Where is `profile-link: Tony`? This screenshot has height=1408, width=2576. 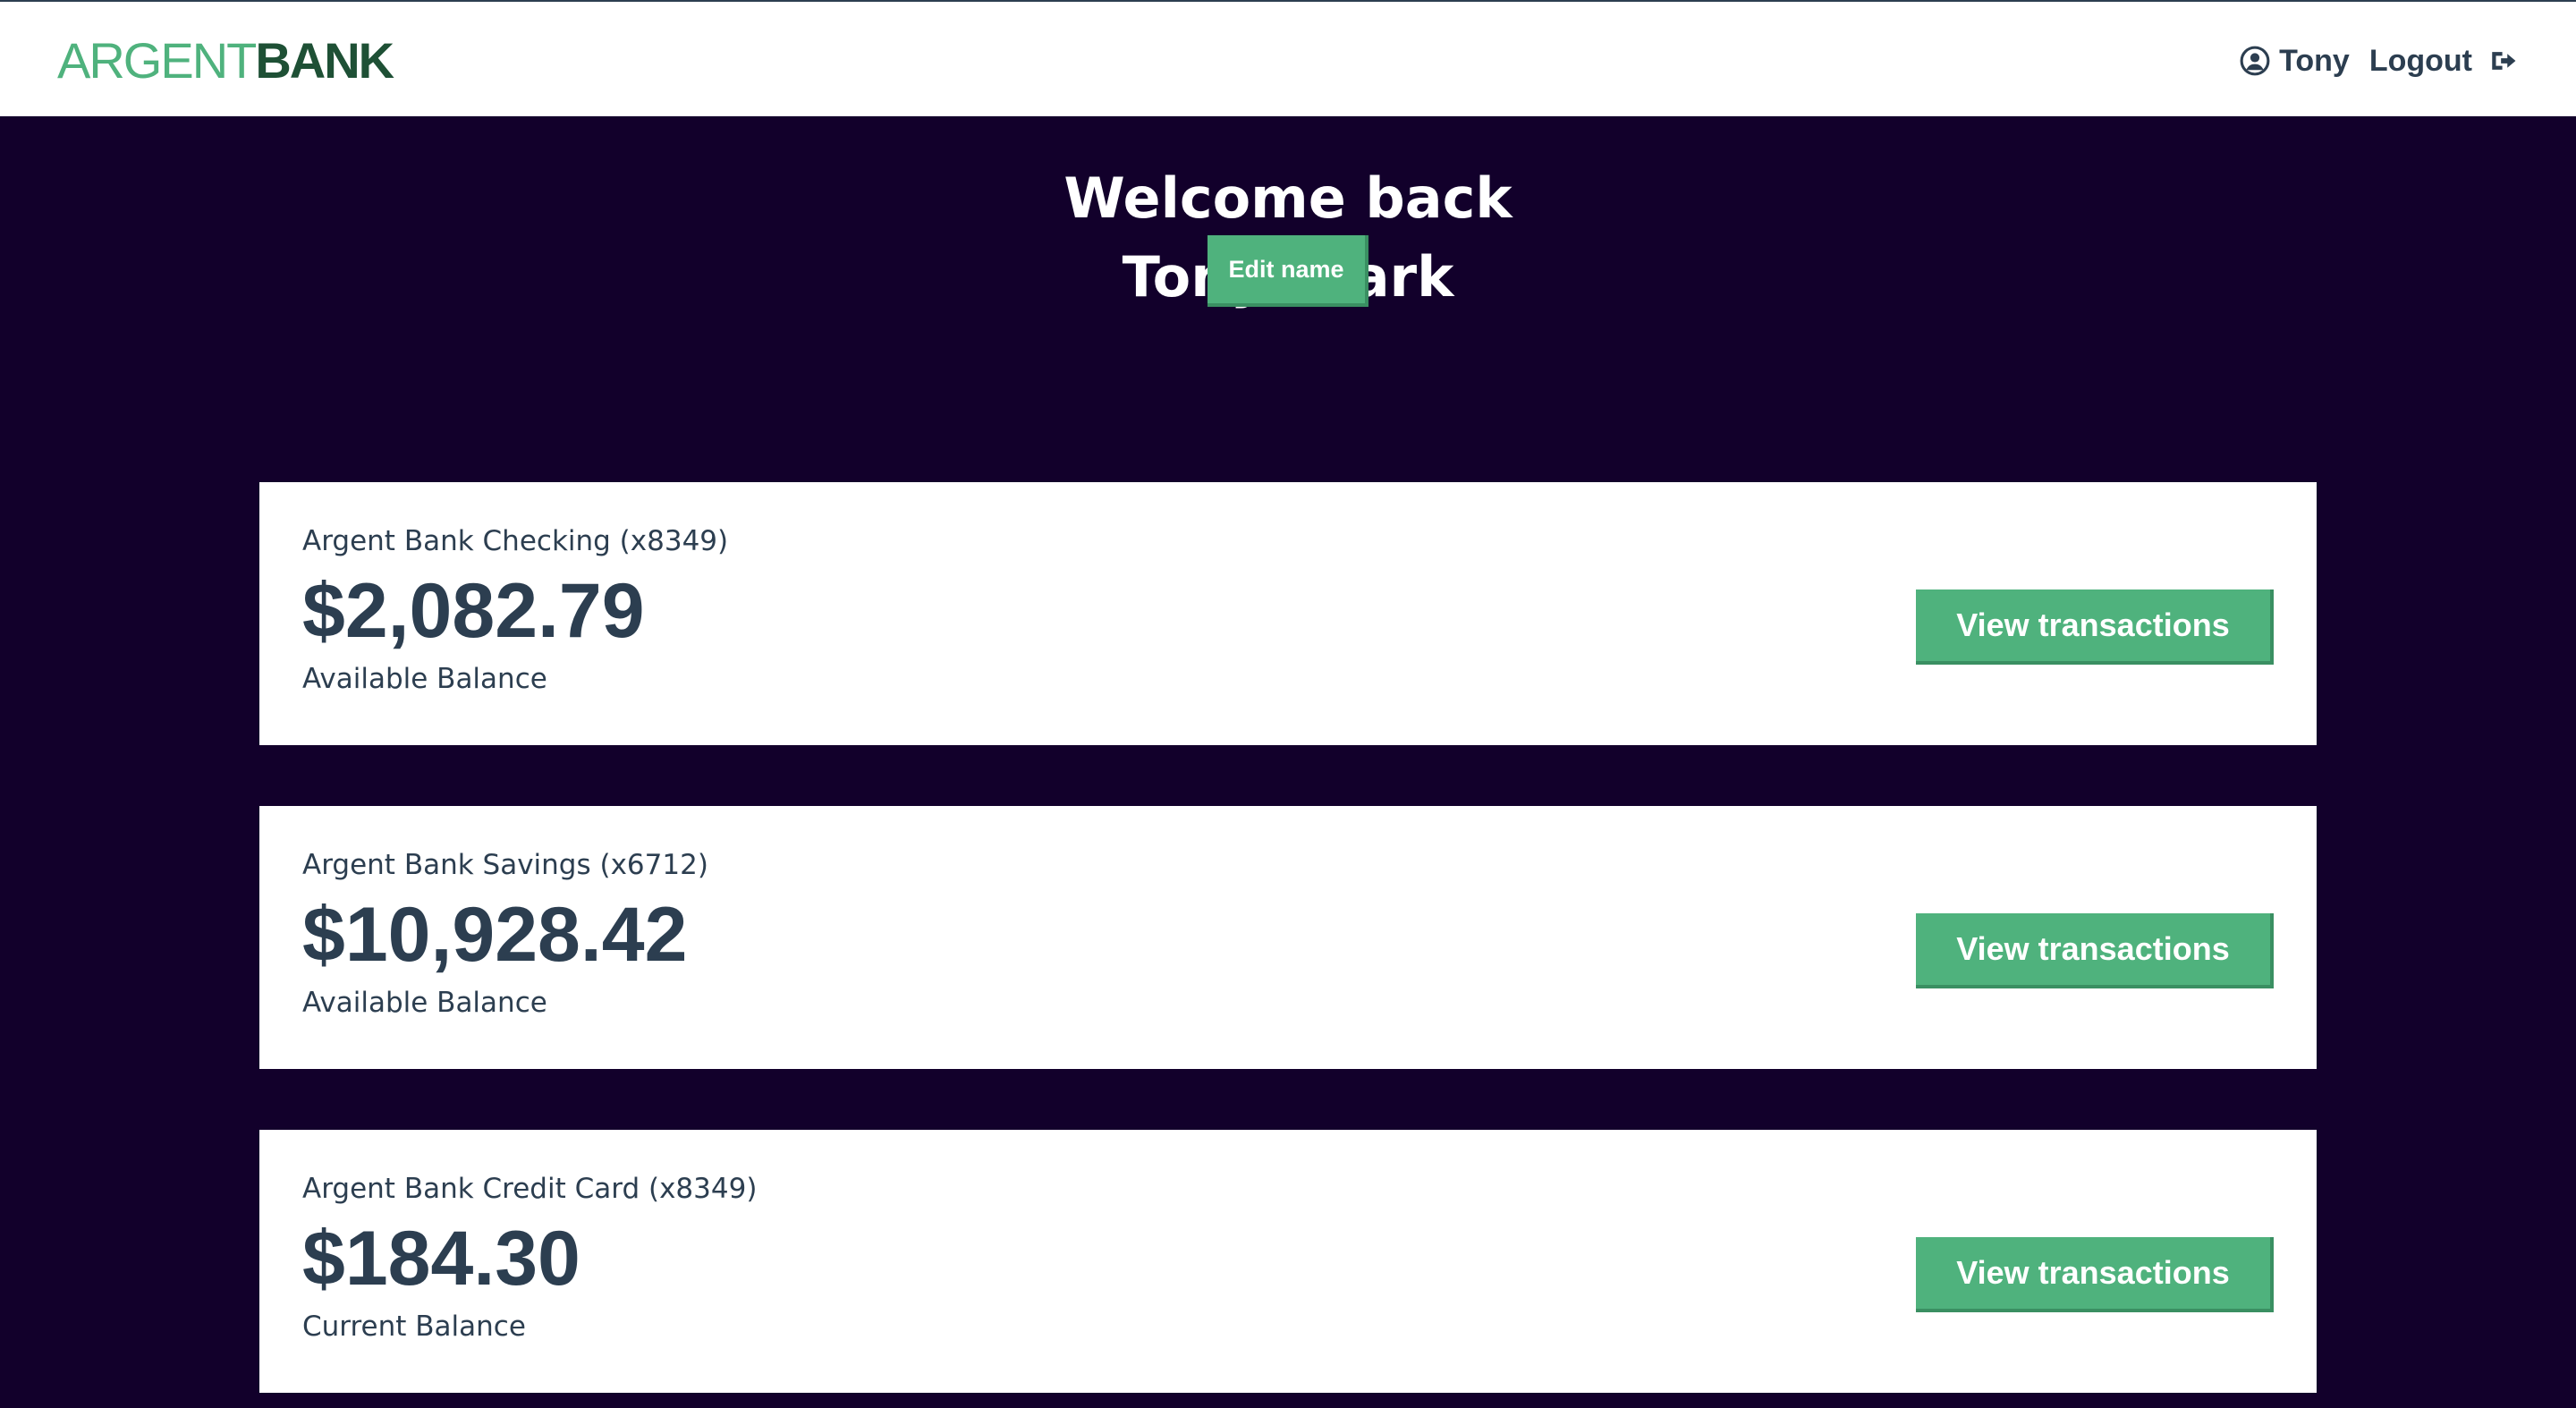
profile-link: Tony is located at coordinates (2295, 62).